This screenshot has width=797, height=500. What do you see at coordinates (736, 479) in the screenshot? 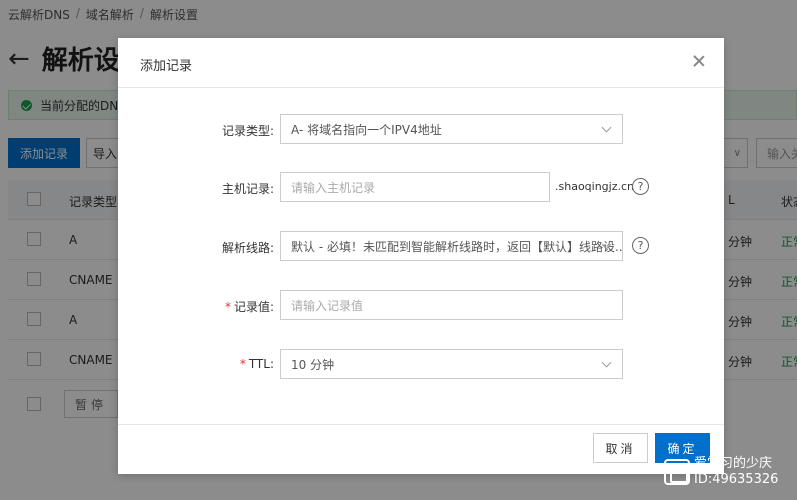
I see `watermark-id: ID:49635326` at bounding box center [736, 479].